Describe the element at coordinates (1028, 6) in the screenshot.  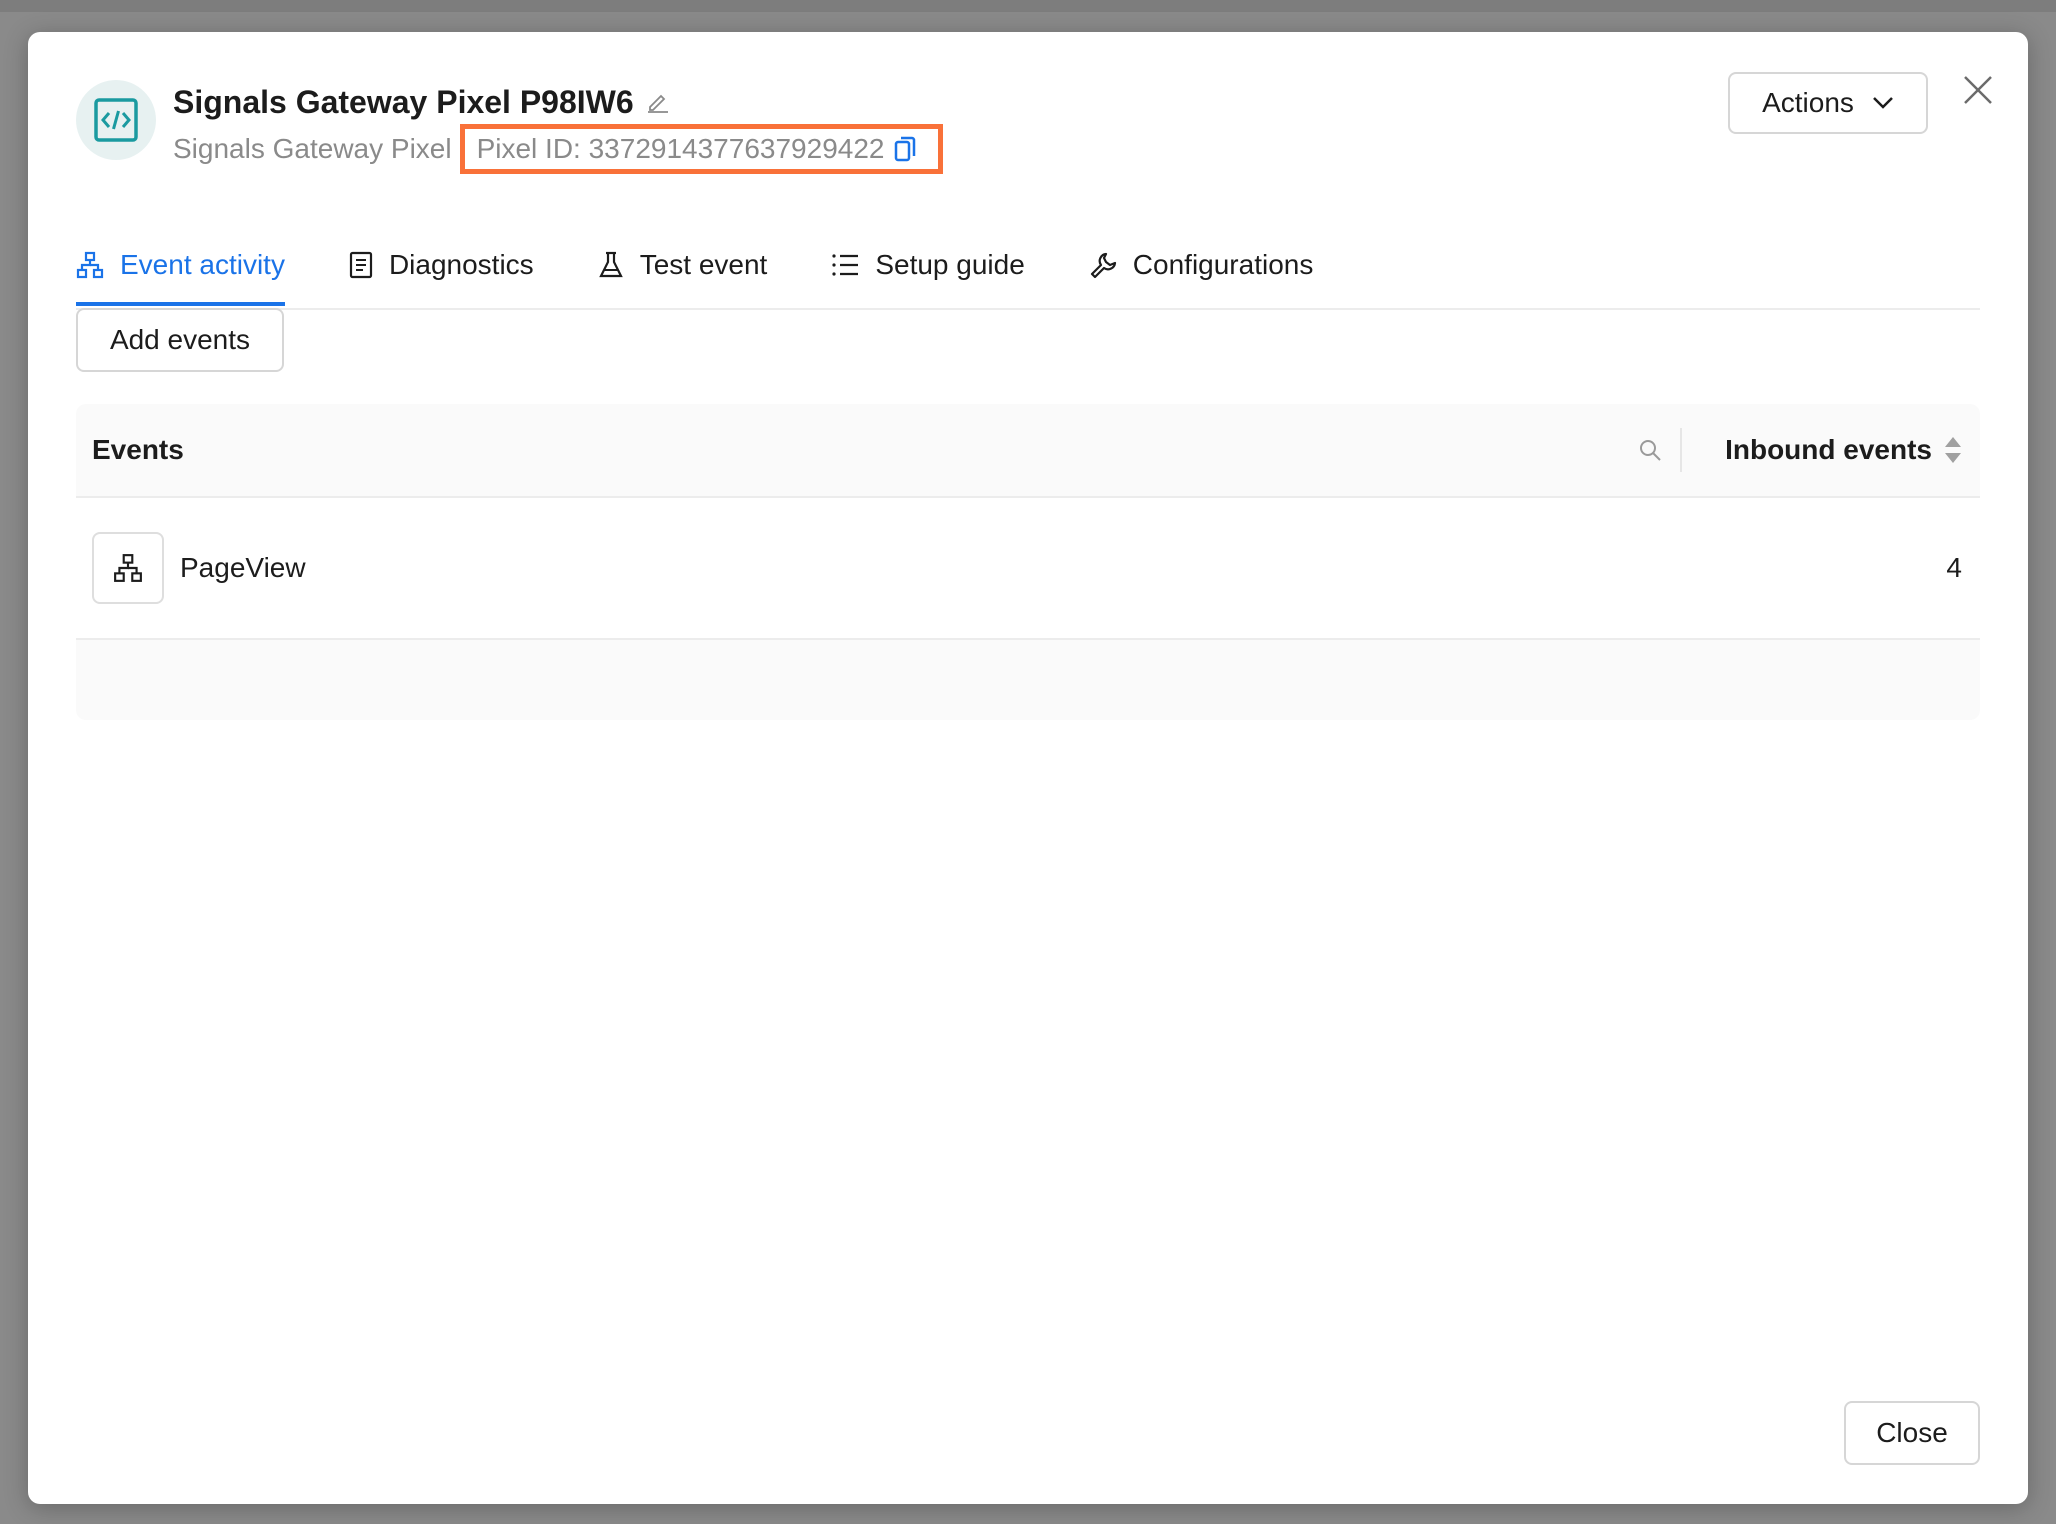
I see `backdrop` at that location.